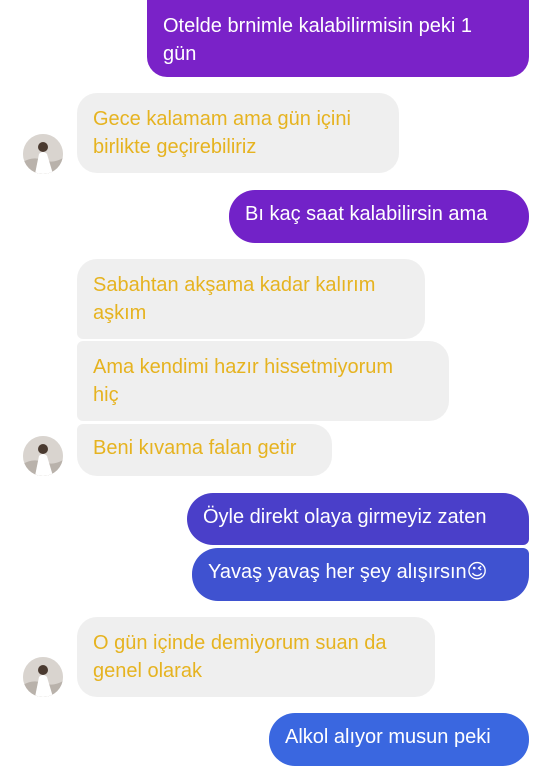  What do you see at coordinates (379, 216) in the screenshot?
I see `outgoing-message: Bı kaç saat kalabilirsin ama` at bounding box center [379, 216].